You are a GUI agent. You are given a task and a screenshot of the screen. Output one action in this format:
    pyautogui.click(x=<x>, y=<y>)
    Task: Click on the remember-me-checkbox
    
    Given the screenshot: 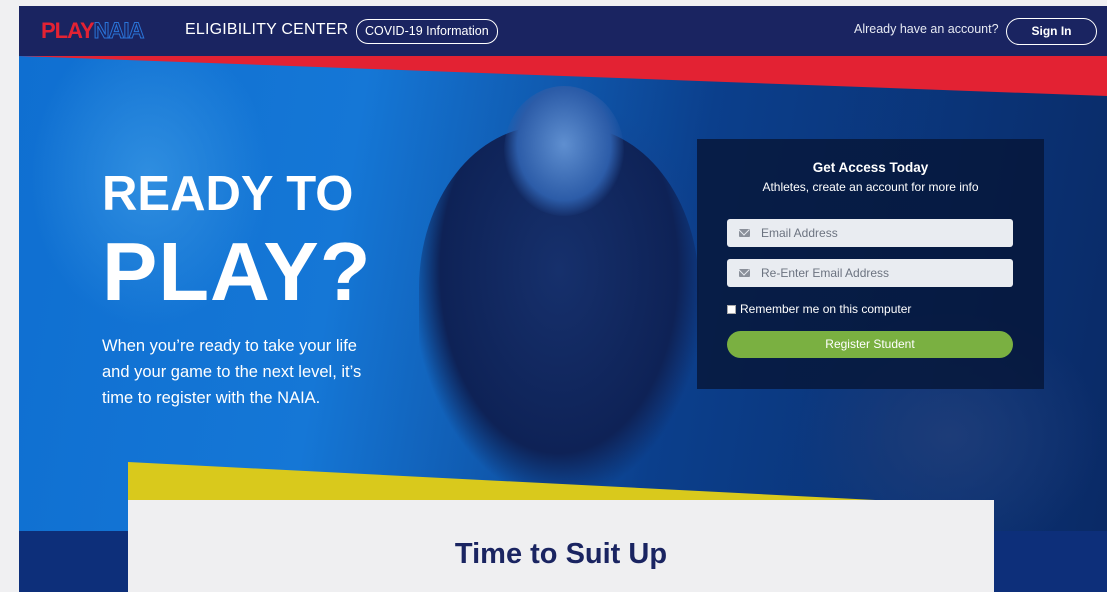 What is the action you would take?
    pyautogui.click(x=731, y=309)
    